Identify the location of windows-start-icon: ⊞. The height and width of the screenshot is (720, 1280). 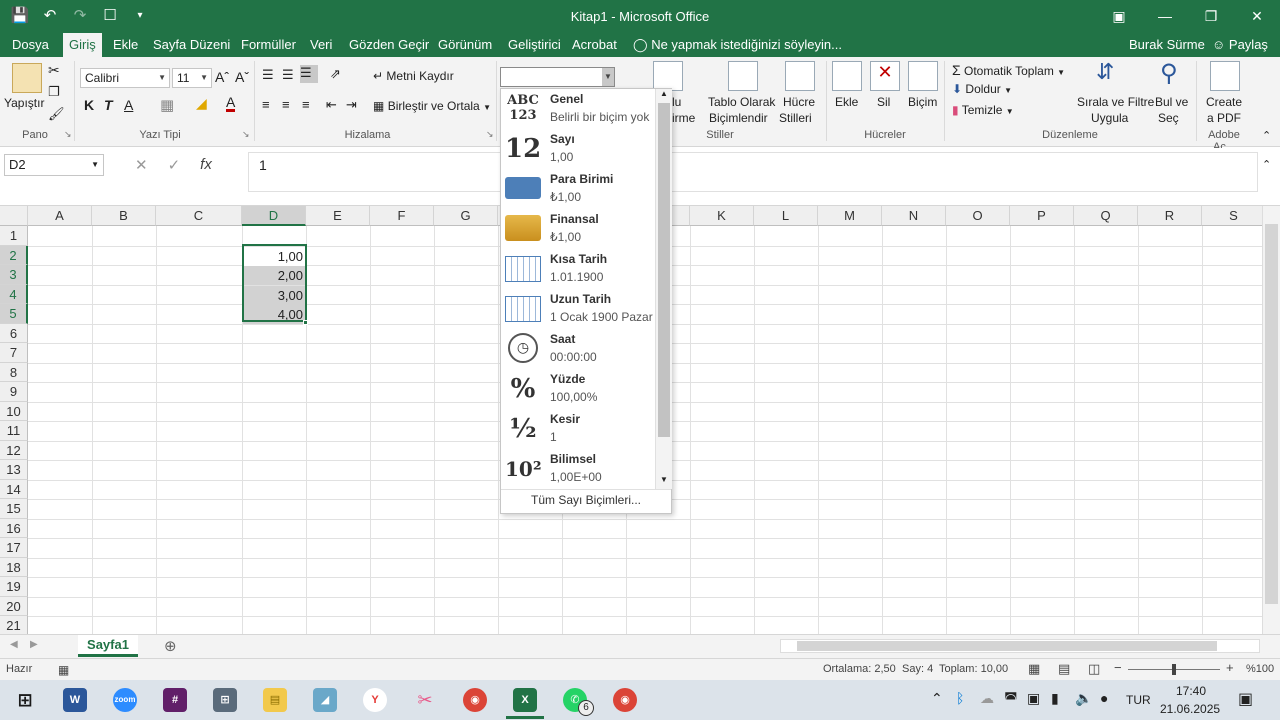
(25, 700).